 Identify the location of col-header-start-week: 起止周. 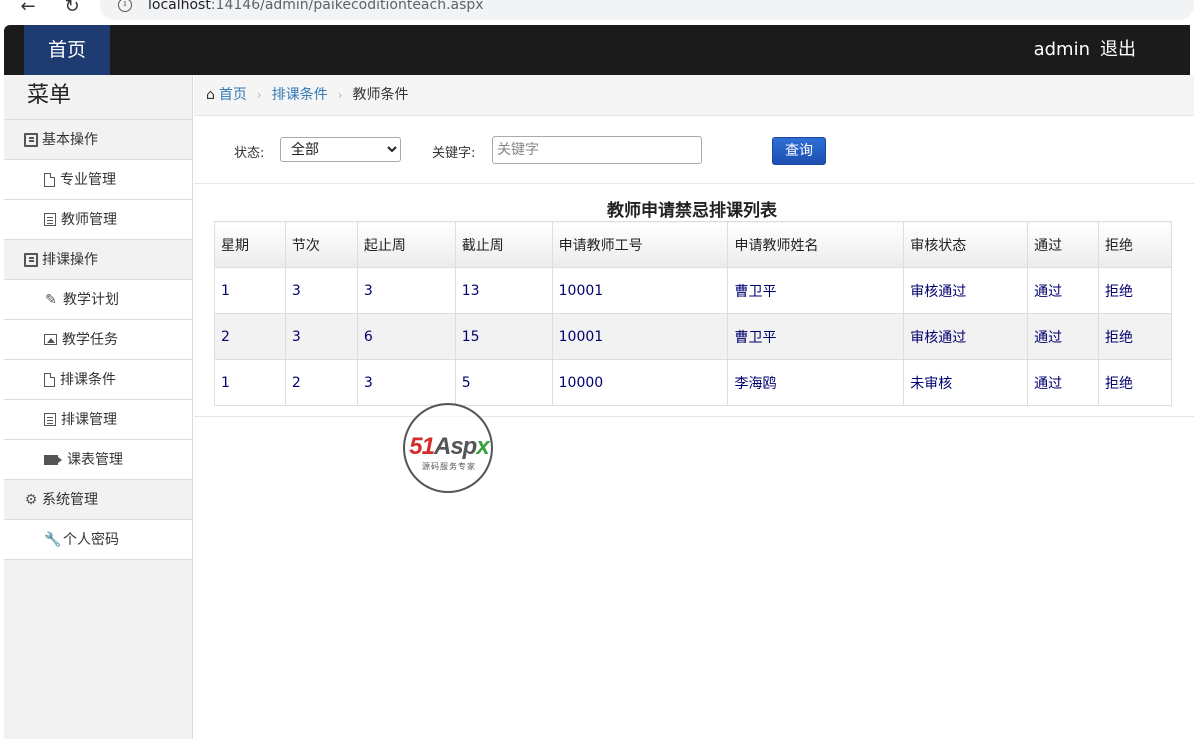
(406, 244).